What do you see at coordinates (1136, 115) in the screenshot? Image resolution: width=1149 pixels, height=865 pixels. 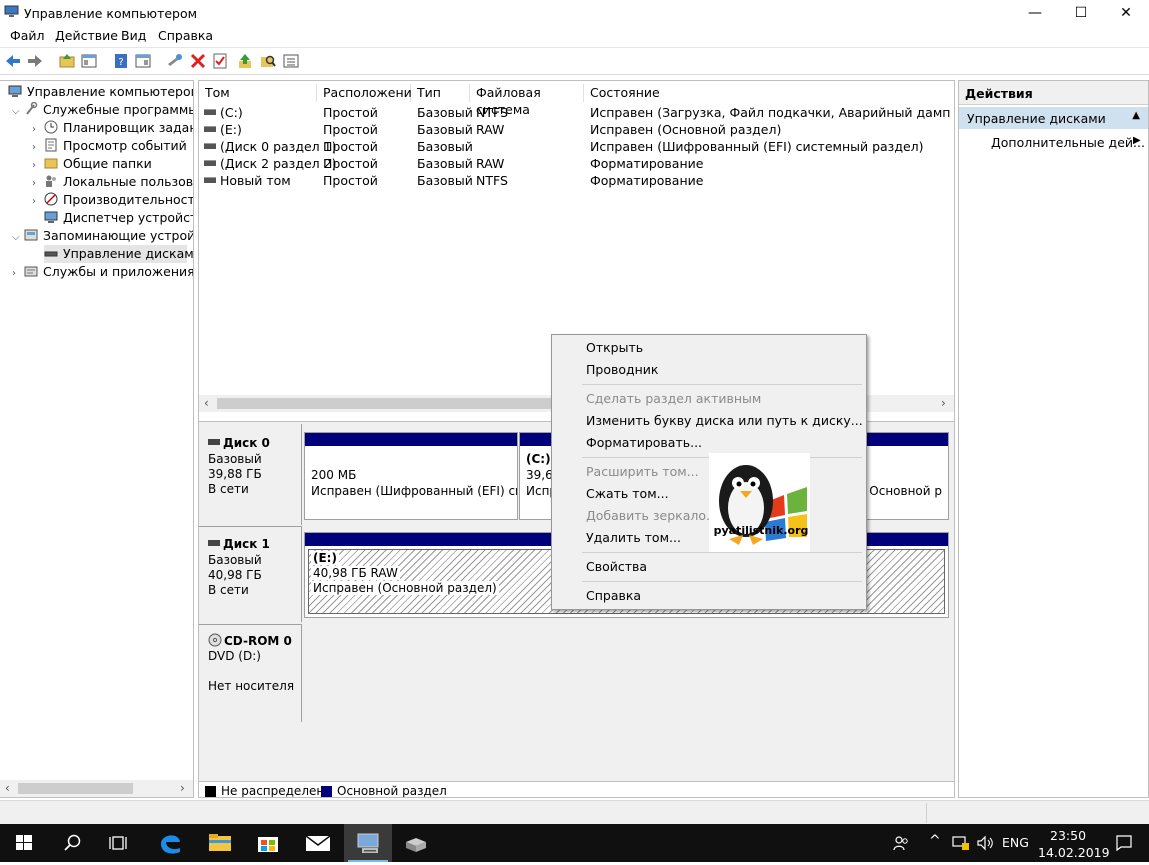 I see `collapse-triangle-icon: ▲` at bounding box center [1136, 115].